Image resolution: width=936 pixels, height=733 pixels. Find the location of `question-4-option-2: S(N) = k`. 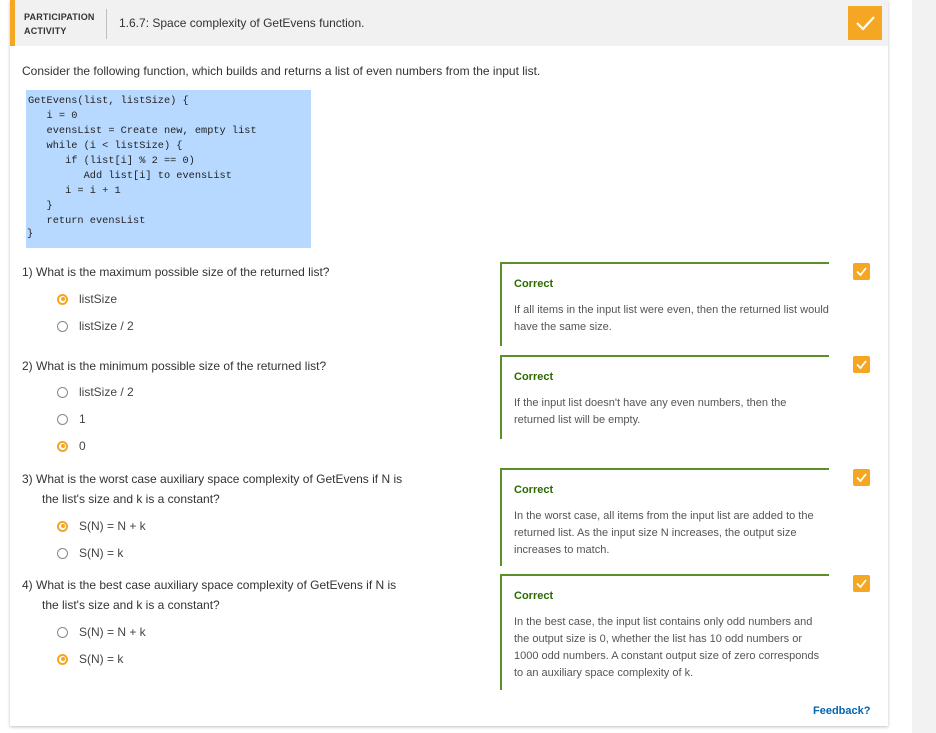

question-4-option-2: S(N) = k is located at coordinates (90, 659).